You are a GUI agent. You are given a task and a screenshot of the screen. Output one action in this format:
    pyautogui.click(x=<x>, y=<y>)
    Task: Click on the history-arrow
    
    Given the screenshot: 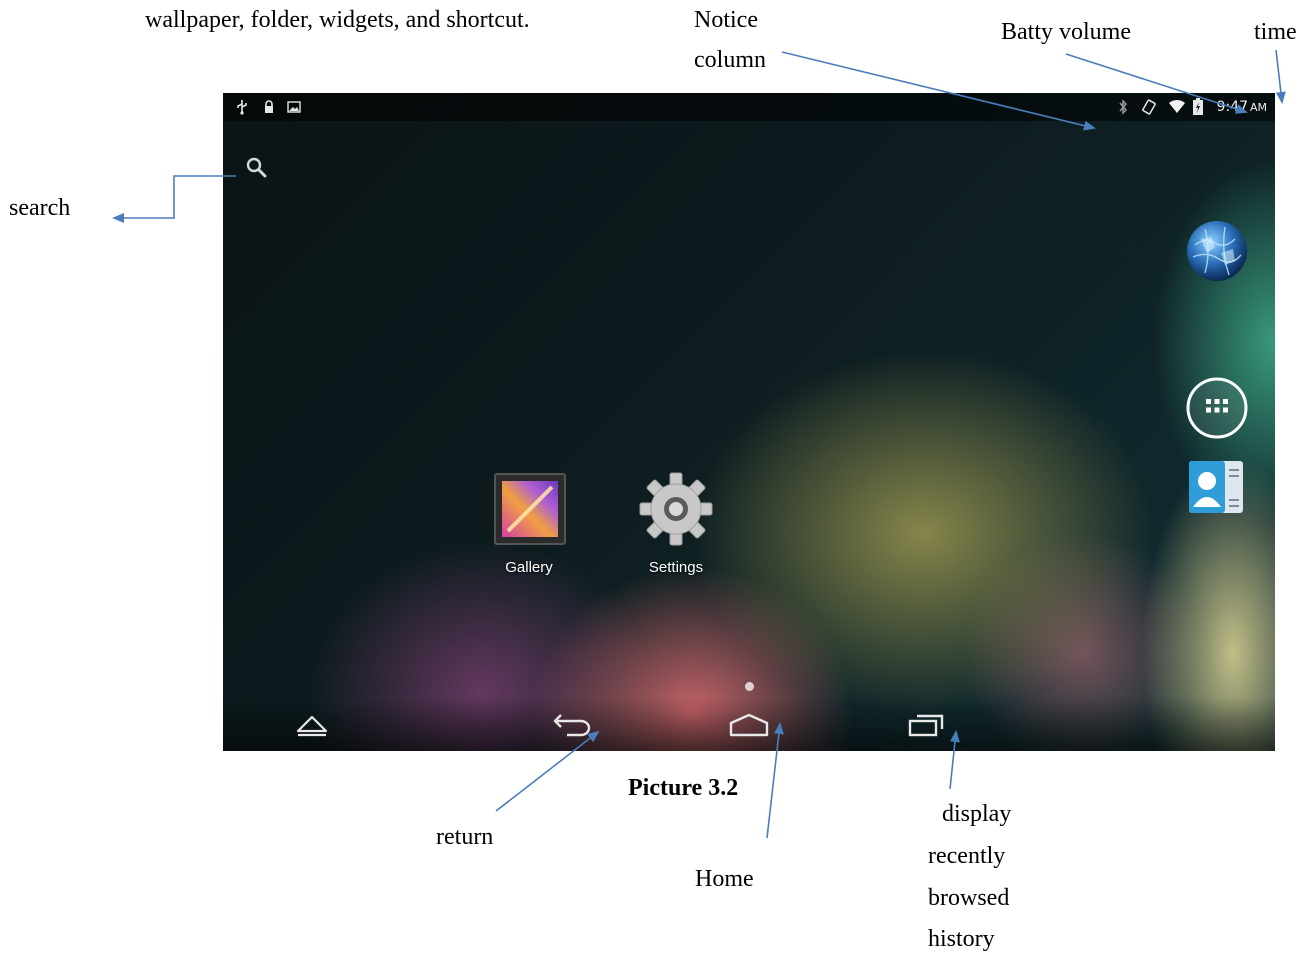 What is the action you would take?
    pyautogui.click(x=954, y=760)
    